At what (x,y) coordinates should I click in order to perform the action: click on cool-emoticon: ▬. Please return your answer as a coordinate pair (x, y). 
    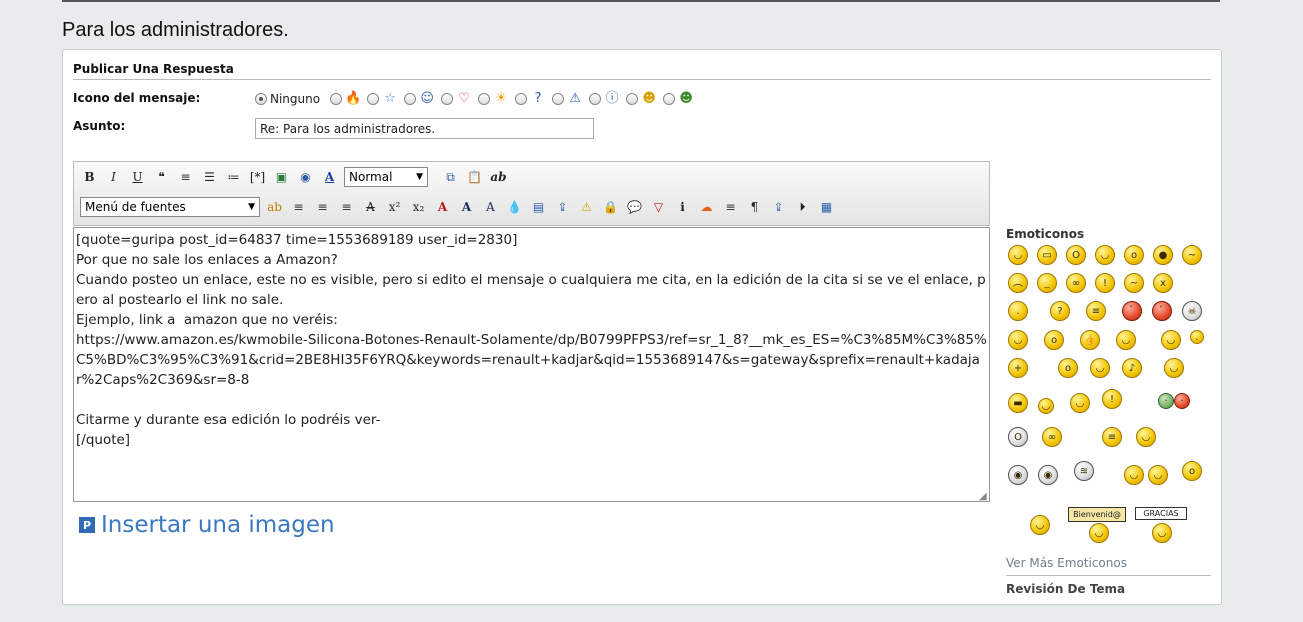
    Looking at the image, I should click on (1018, 403).